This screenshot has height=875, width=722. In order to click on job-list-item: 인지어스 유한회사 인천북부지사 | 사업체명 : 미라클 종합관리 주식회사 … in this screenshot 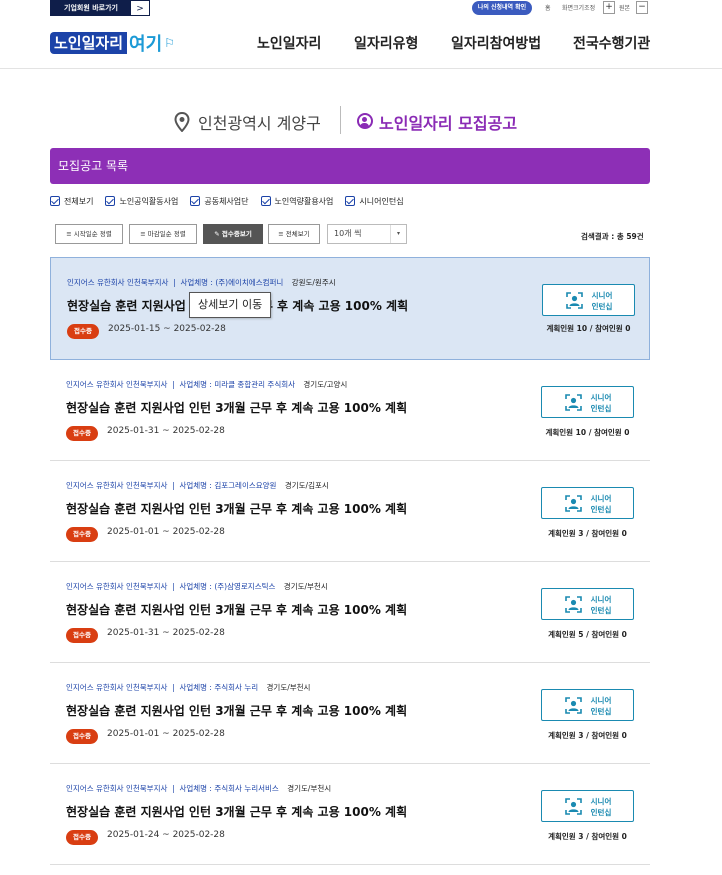, I will do `click(350, 410)`.